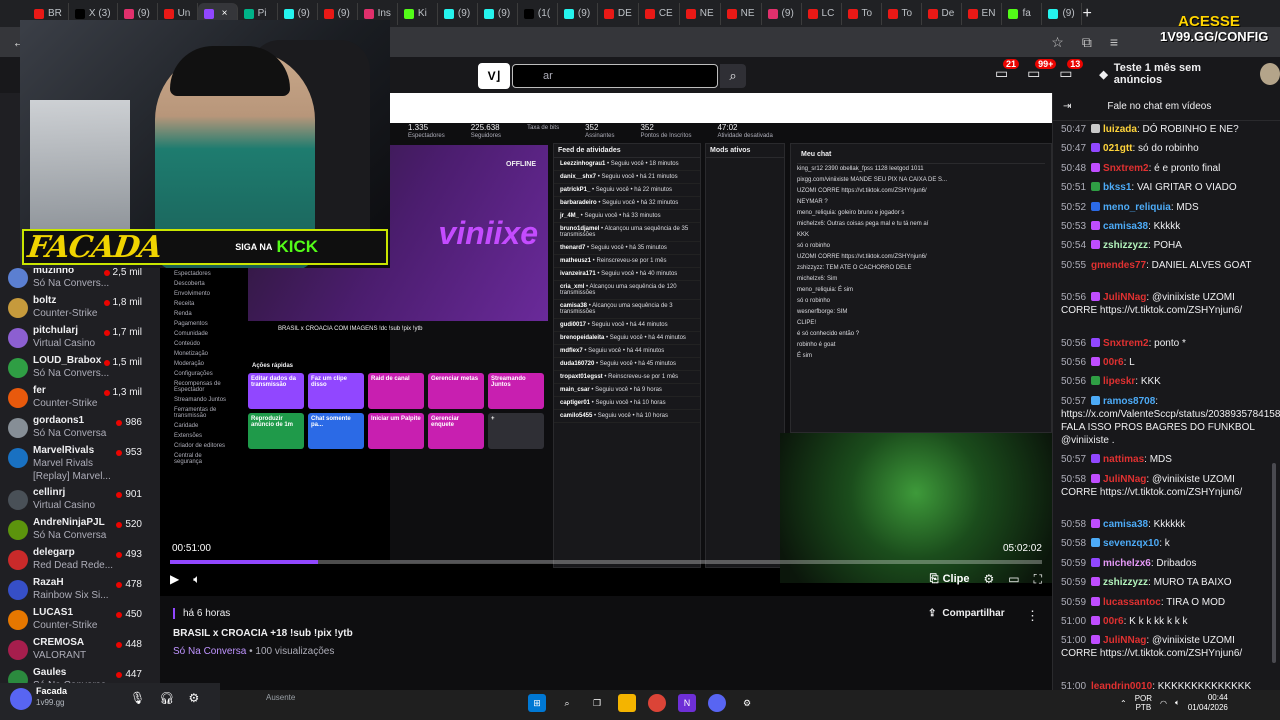 Image resolution: width=1280 pixels, height=720 pixels. Describe the element at coordinates (687, 703) in the screenshot. I see `nzxt-icon: N` at that location.